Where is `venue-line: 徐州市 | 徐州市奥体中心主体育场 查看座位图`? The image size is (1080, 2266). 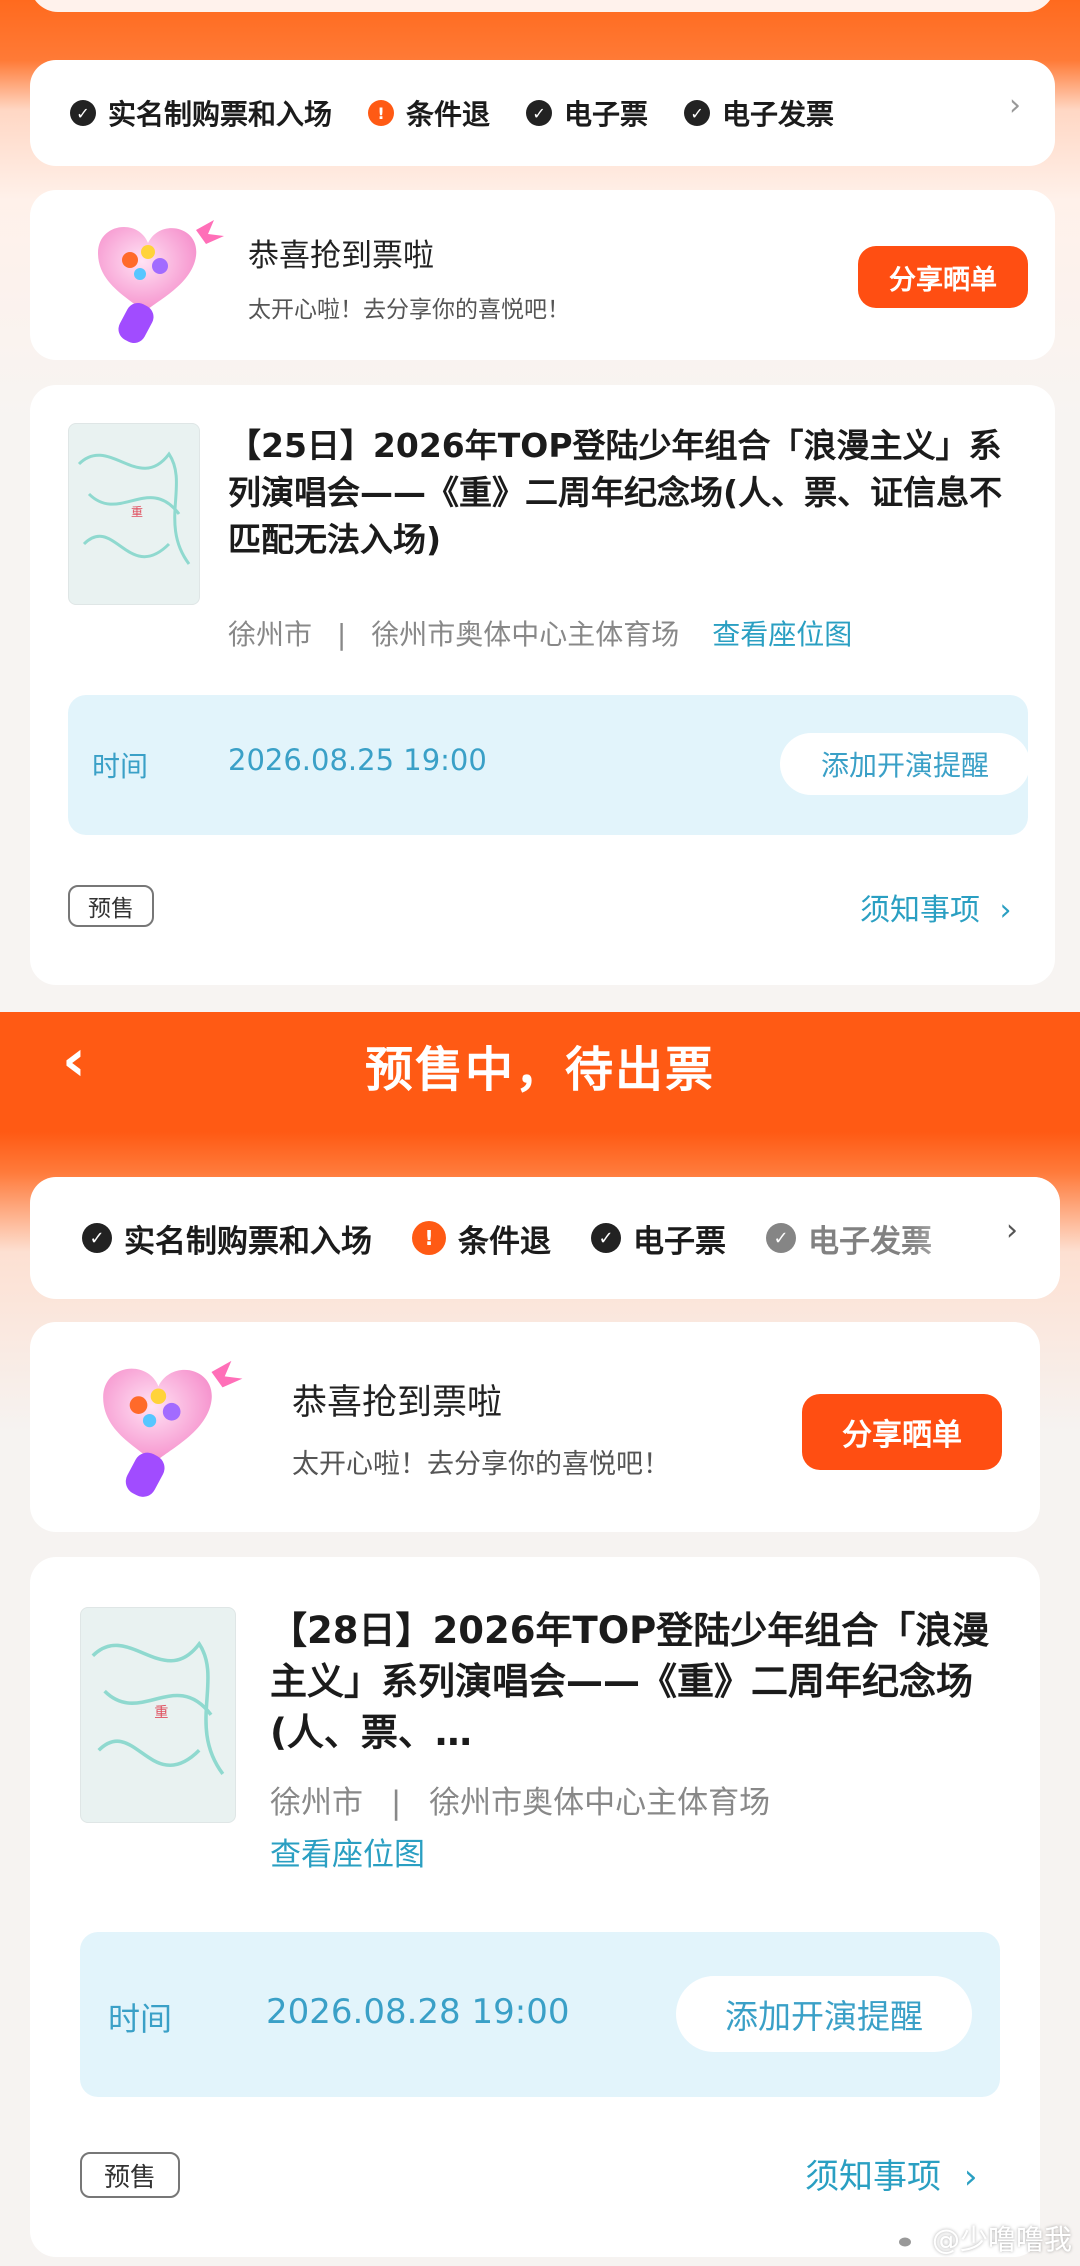
venue-line: 徐州市 | 徐州市奥体中心主体育场 查看座位图 is located at coordinates (540, 633).